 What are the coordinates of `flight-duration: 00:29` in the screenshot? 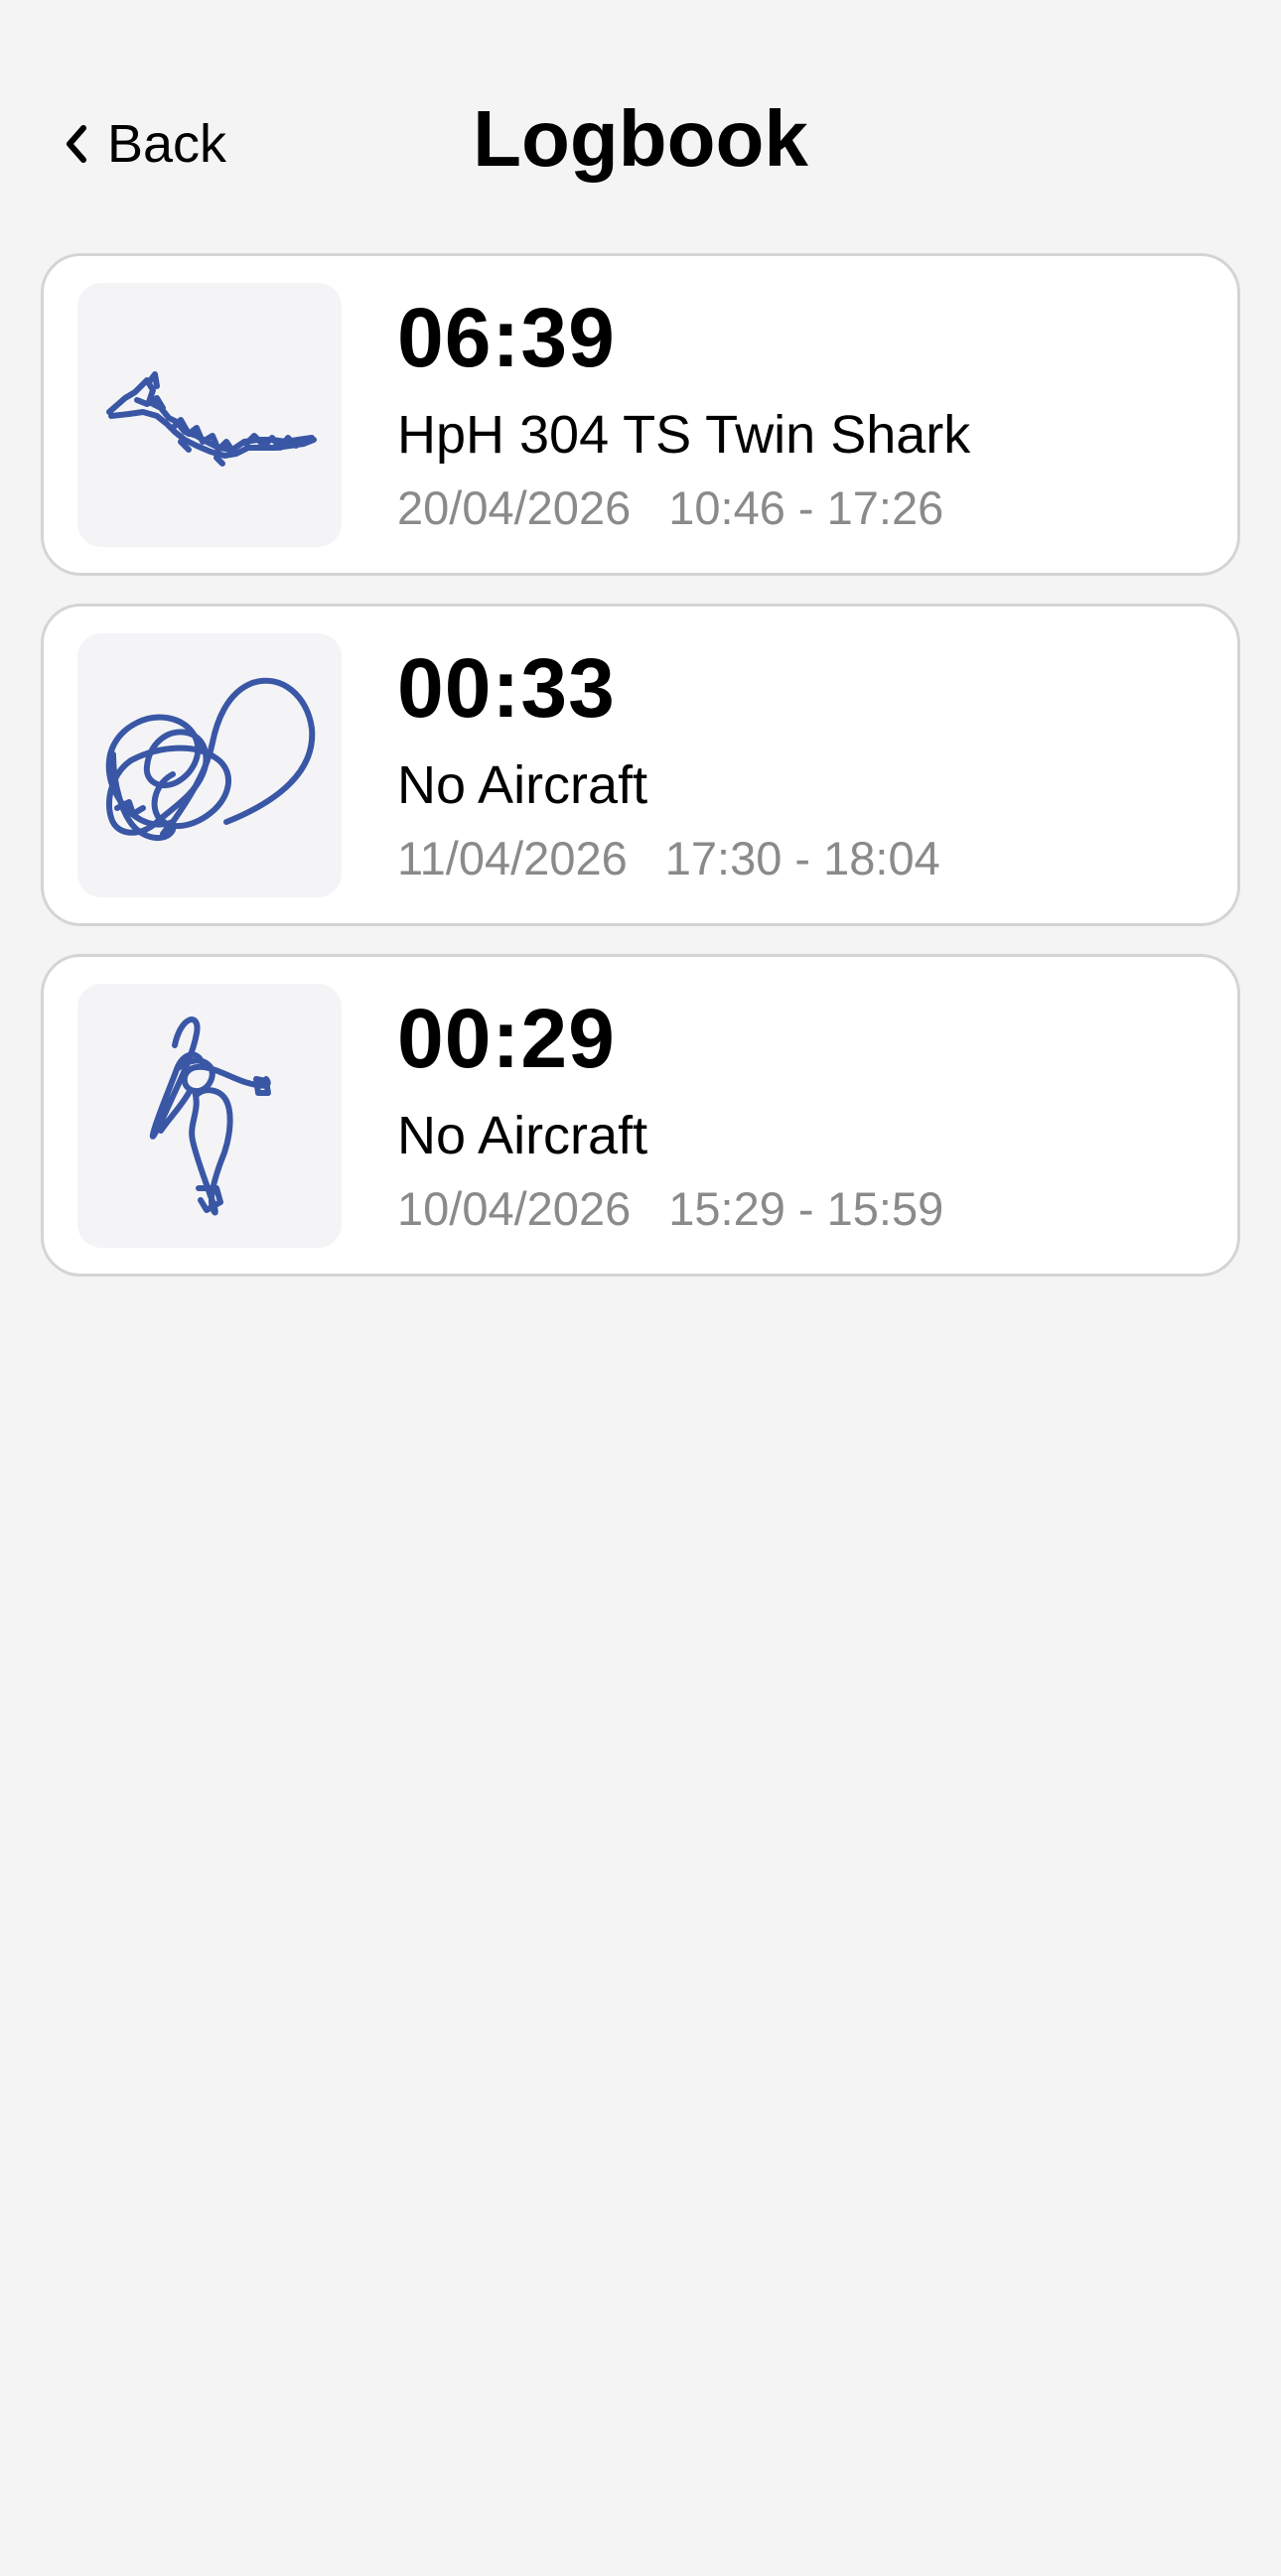 It's located at (506, 1038).